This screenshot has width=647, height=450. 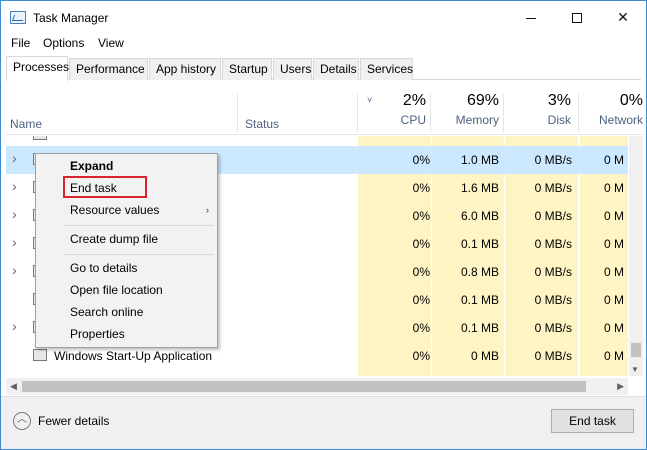 I want to click on scroll-left-icon: ◀, so click(x=13, y=386).